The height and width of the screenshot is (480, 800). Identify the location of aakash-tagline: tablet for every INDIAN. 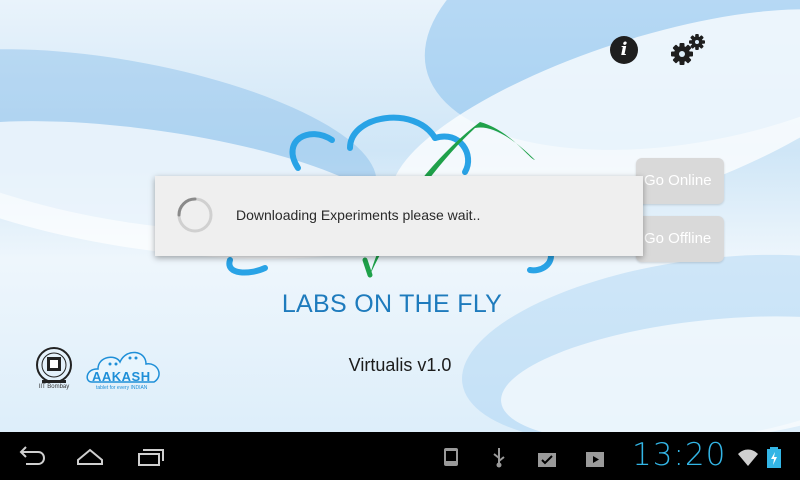
(122, 388).